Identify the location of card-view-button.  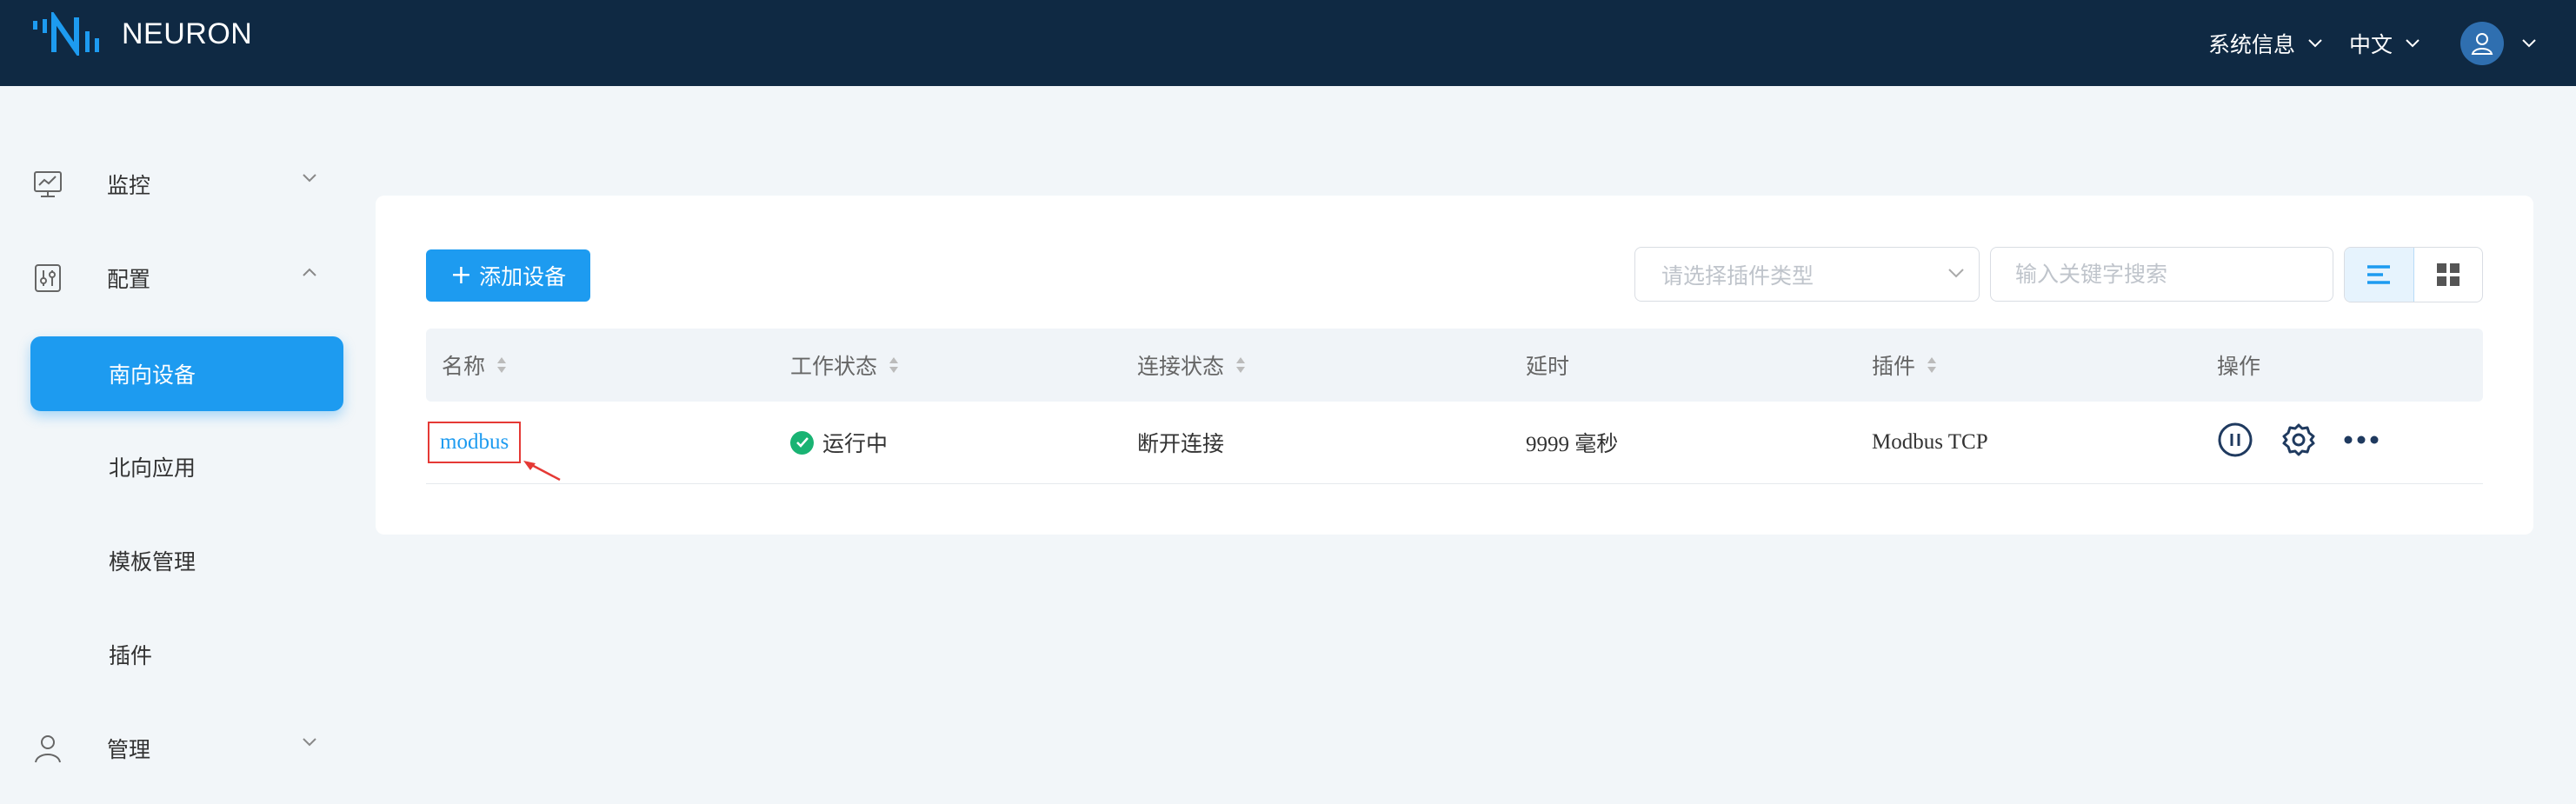
(2448, 275).